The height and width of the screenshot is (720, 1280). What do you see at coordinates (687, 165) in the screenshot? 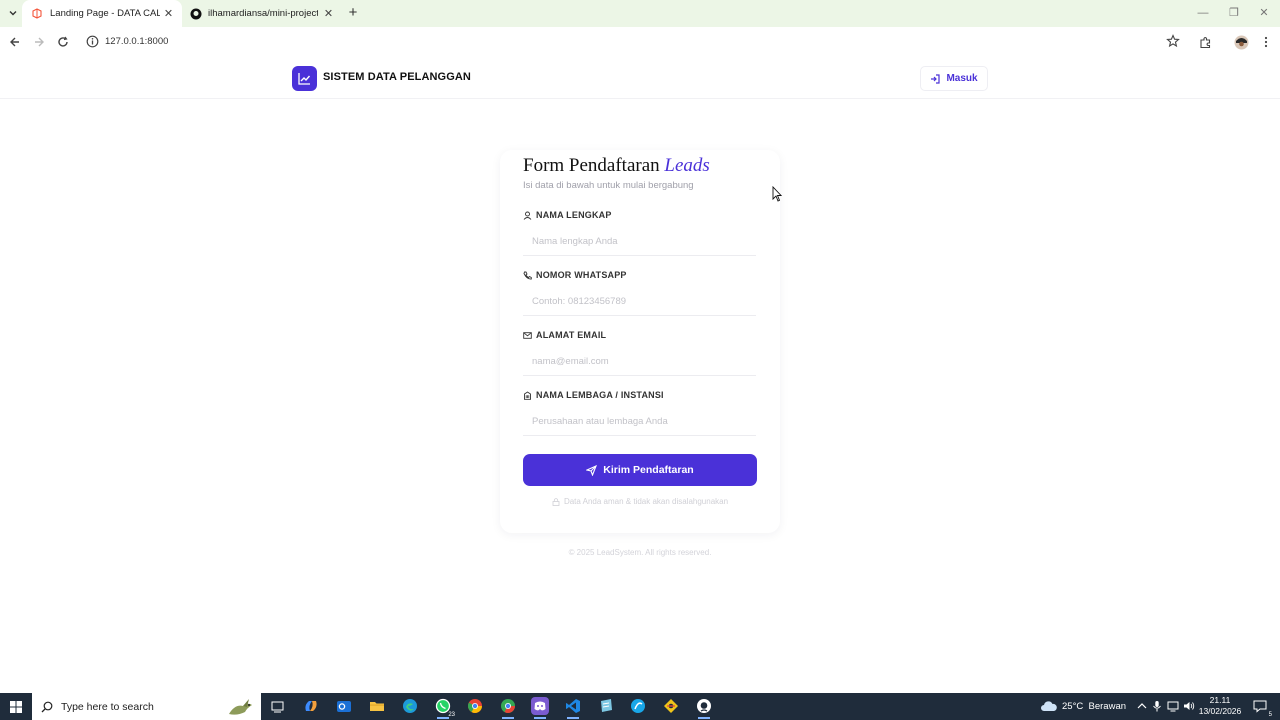
I see `form-title-accent: Leads` at bounding box center [687, 165].